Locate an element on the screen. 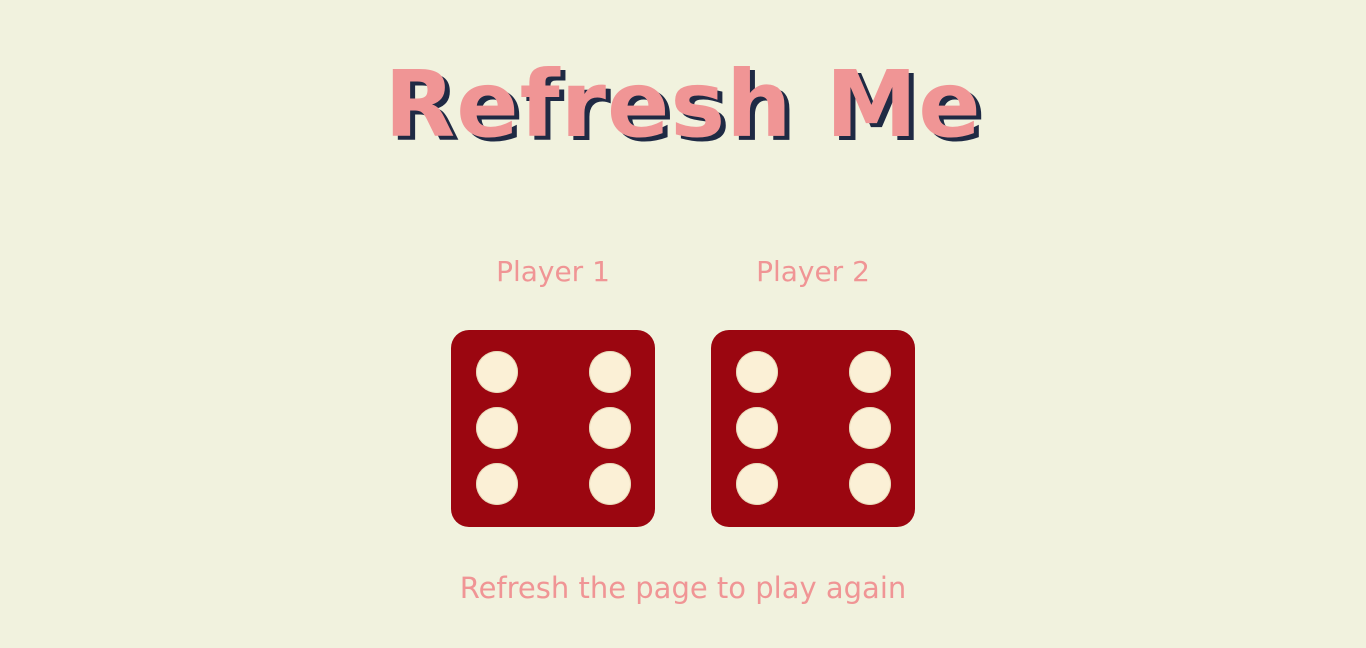  player-2-label: Player 2 is located at coordinates (813, 271).